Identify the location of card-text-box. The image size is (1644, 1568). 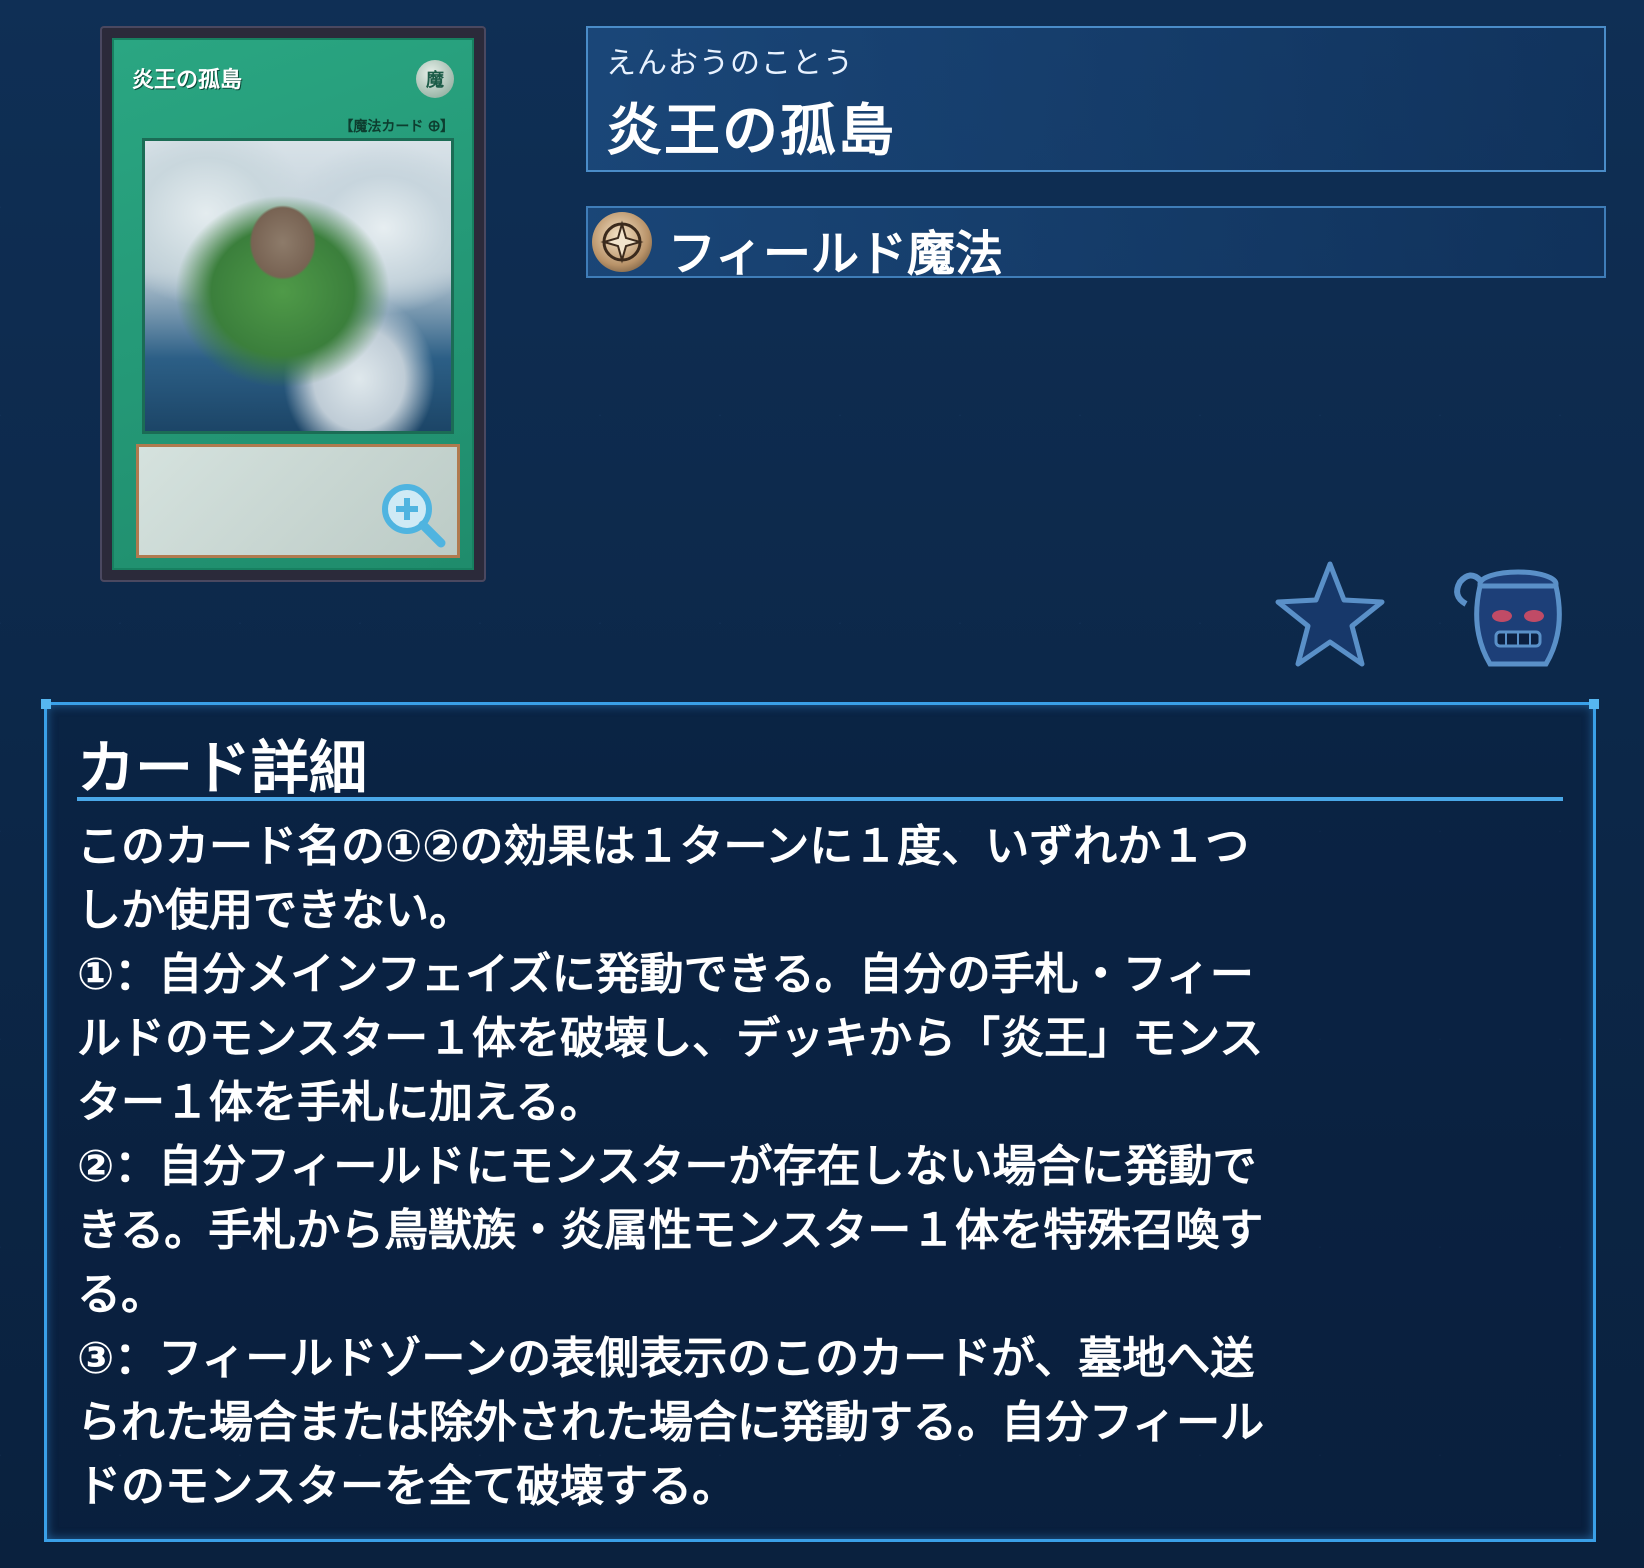
(298, 501).